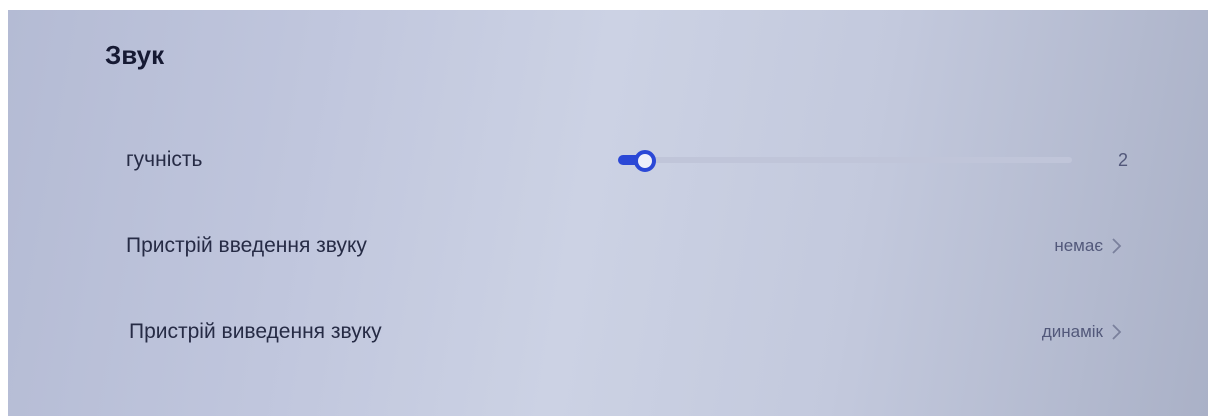  I want to click on volume-label: гучність, so click(164, 159).